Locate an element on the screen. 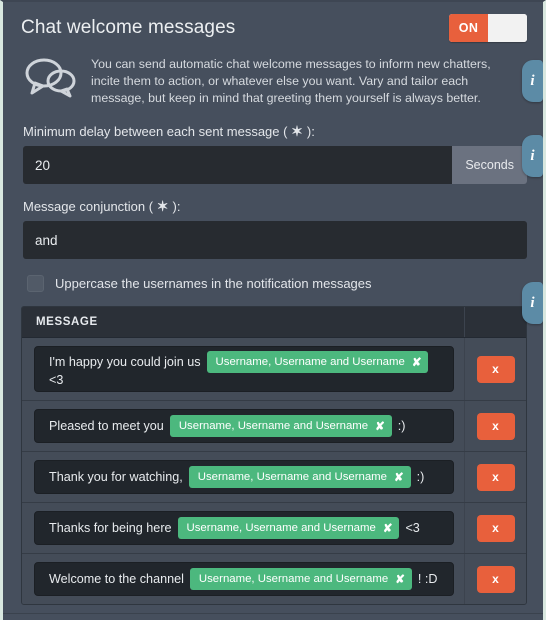  message-prefix-text: Thank you for watching, is located at coordinates (116, 477).